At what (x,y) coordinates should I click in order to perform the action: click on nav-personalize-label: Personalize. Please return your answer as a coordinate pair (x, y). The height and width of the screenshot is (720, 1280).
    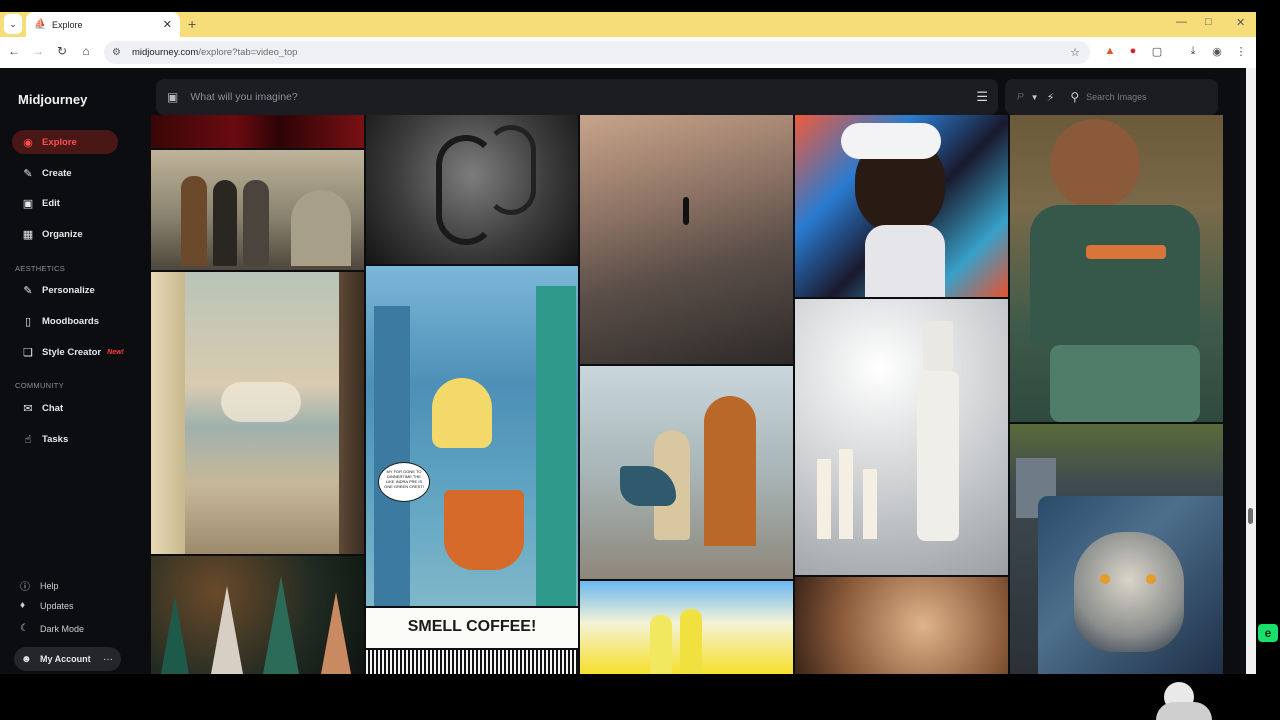
    Looking at the image, I should click on (68, 290).